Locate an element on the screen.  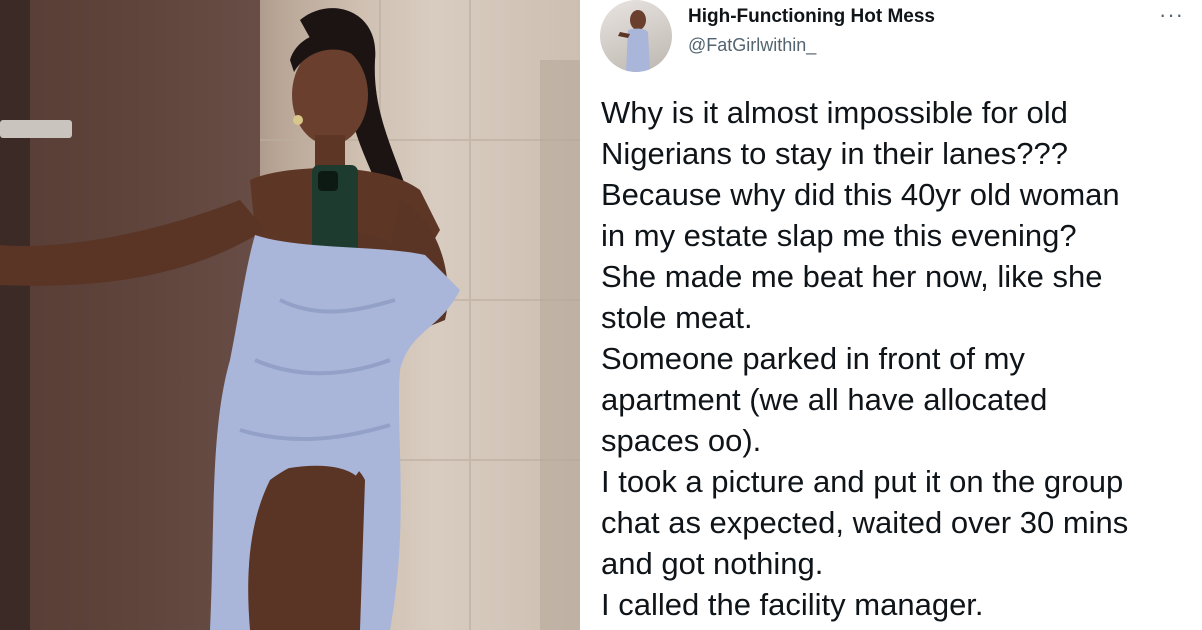
display-name: High-Functioning Hot Mess is located at coordinates (811, 17).